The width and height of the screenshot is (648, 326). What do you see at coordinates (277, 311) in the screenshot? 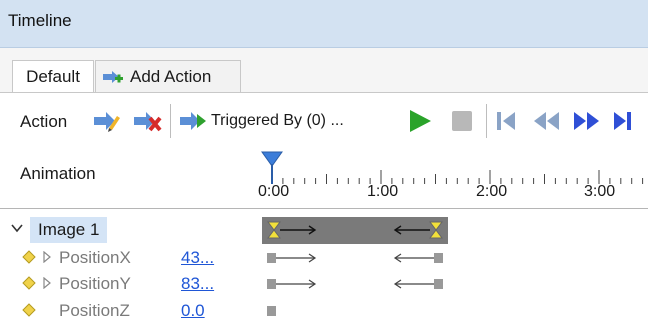
I see `positionz-keyframe` at bounding box center [277, 311].